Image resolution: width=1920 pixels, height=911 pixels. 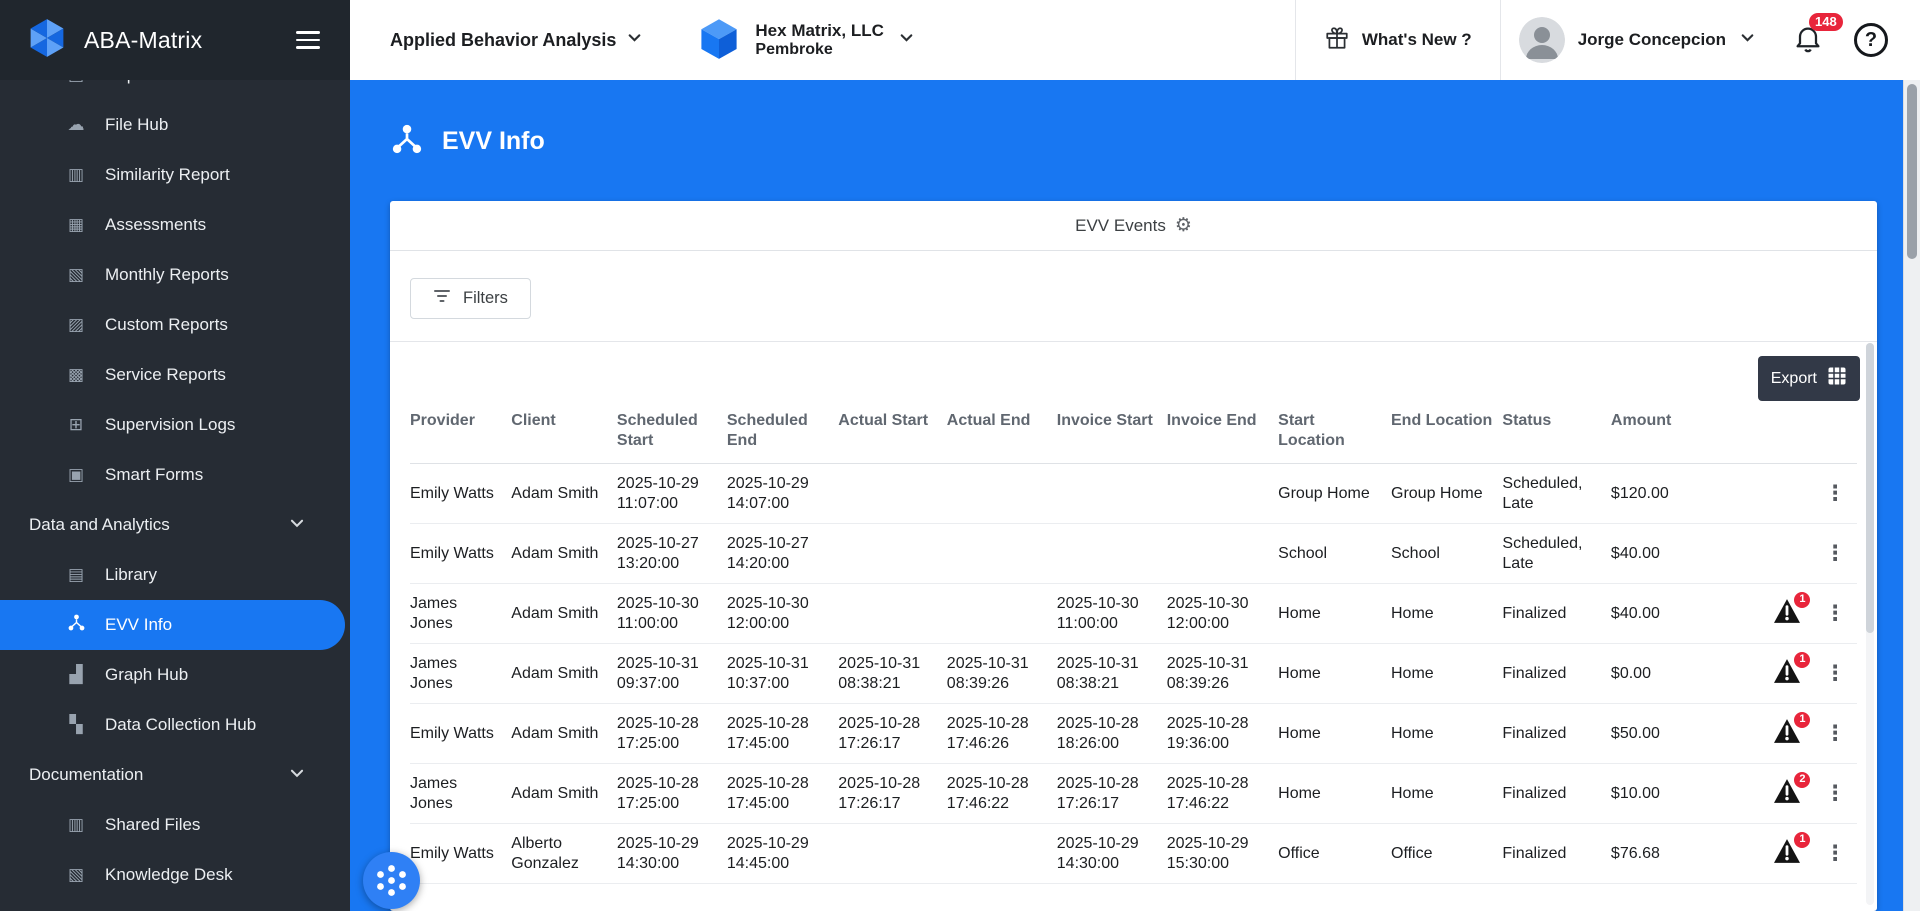 What do you see at coordinates (153, 824) in the screenshot?
I see `sidebar-item-label: Shared Files` at bounding box center [153, 824].